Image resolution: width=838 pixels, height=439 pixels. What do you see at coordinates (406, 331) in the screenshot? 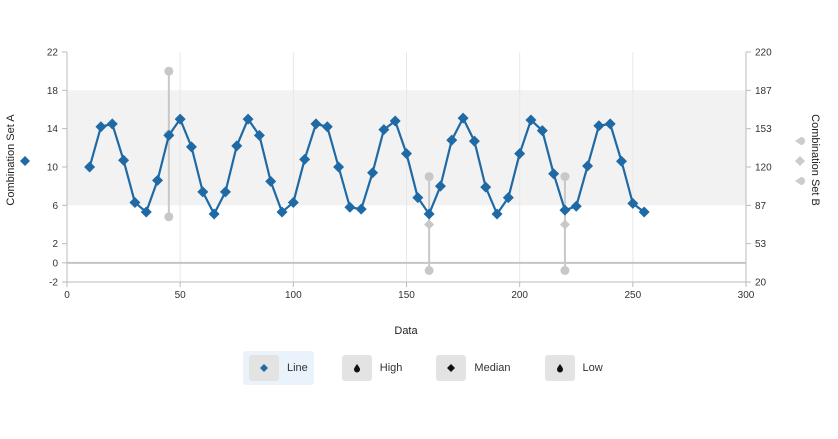
I see `x-axis-title: Data` at bounding box center [406, 331].